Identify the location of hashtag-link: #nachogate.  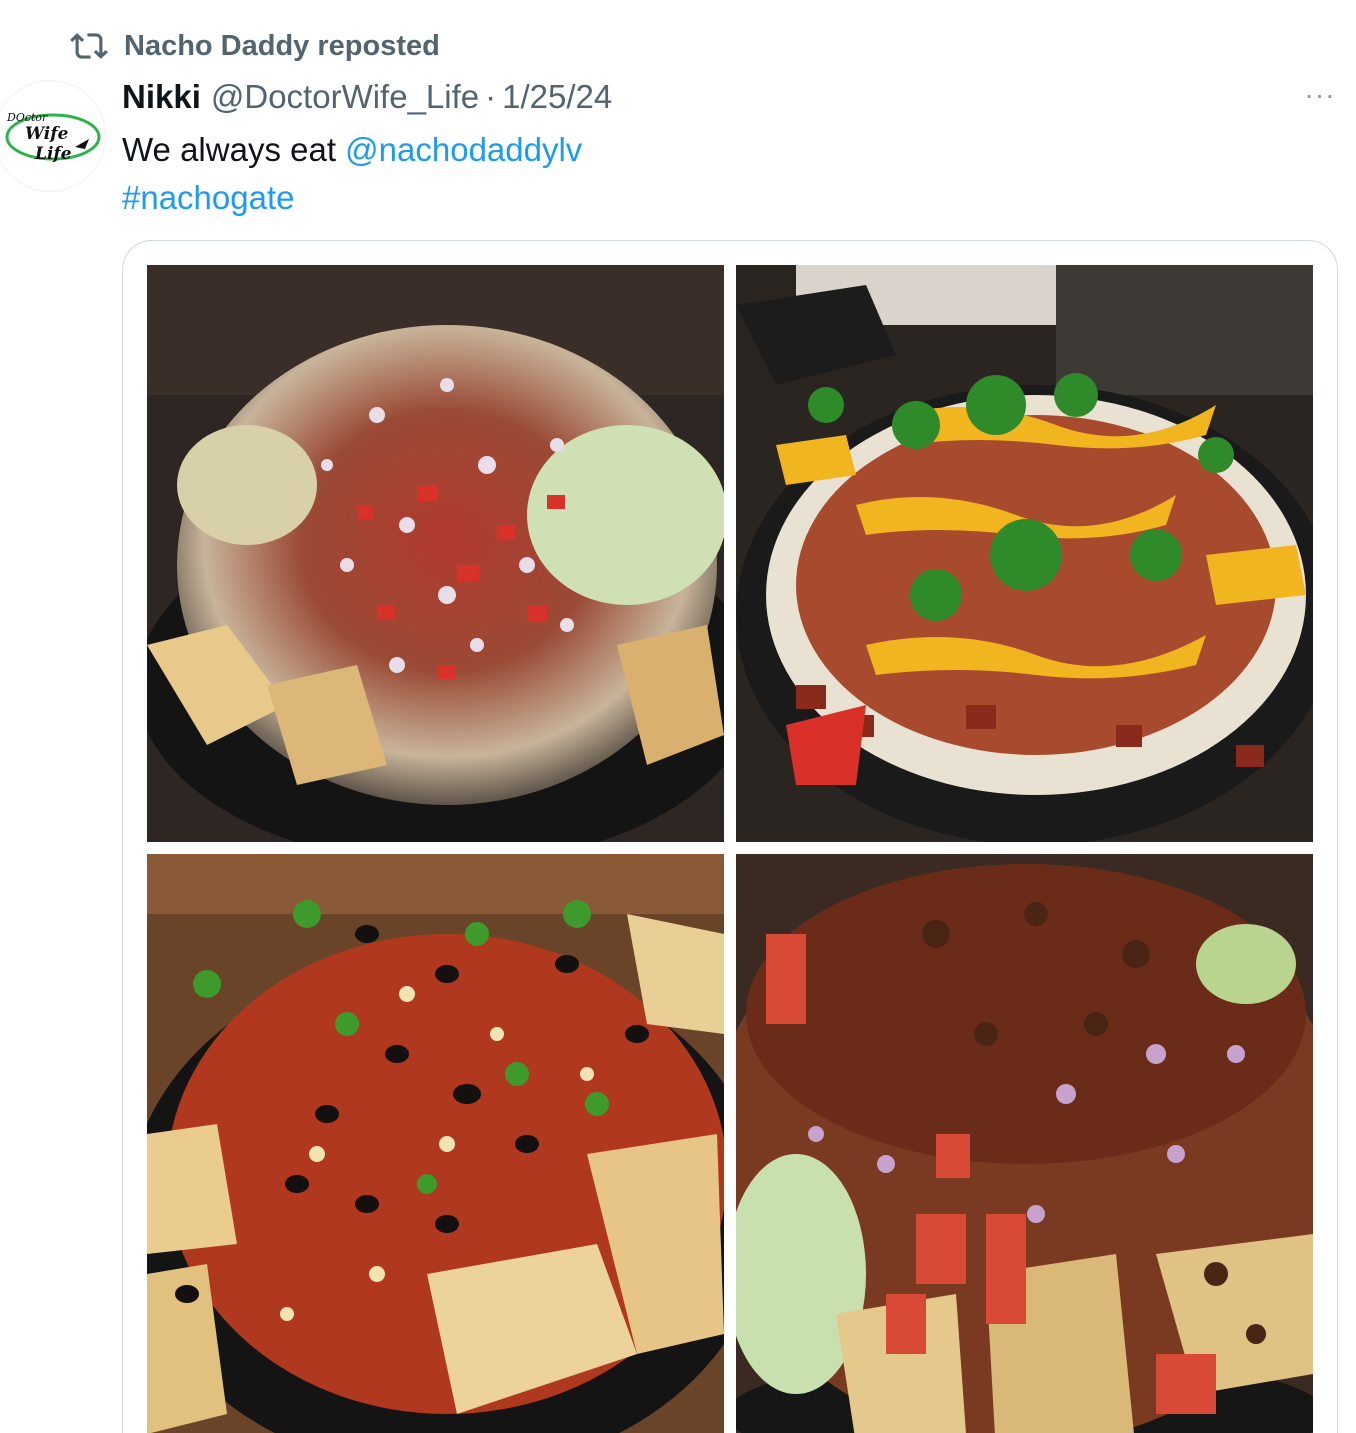
(208, 197).